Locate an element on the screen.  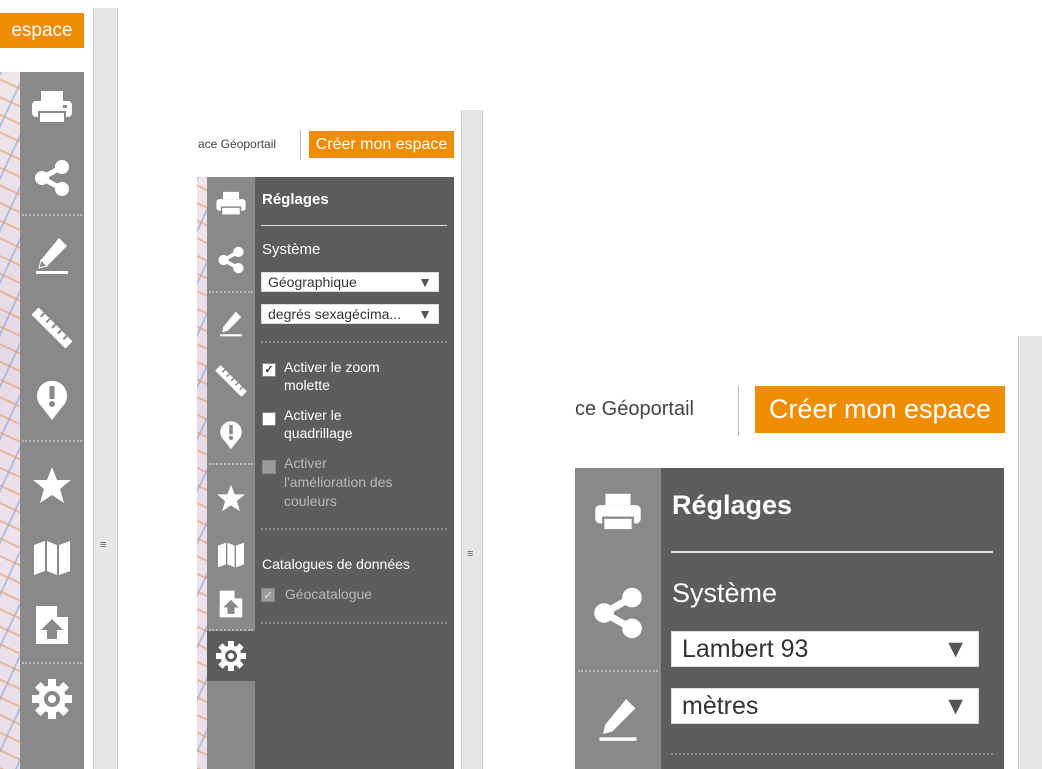
settings-panel-right: Réglages Système Lambert 93 ▼ mètres ▼ is located at coordinates (832, 618).